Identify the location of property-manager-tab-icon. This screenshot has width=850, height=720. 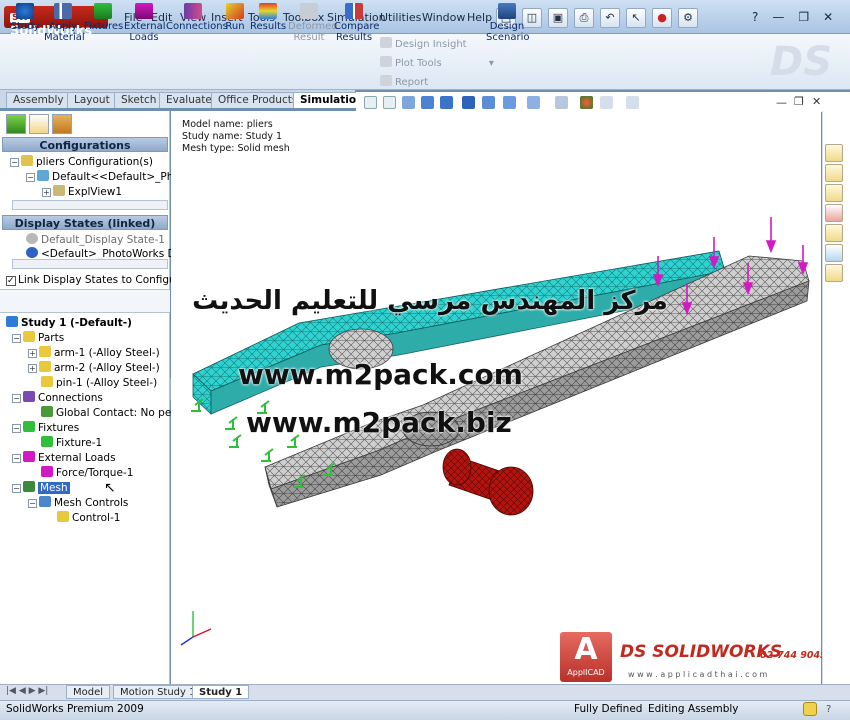
(39, 124).